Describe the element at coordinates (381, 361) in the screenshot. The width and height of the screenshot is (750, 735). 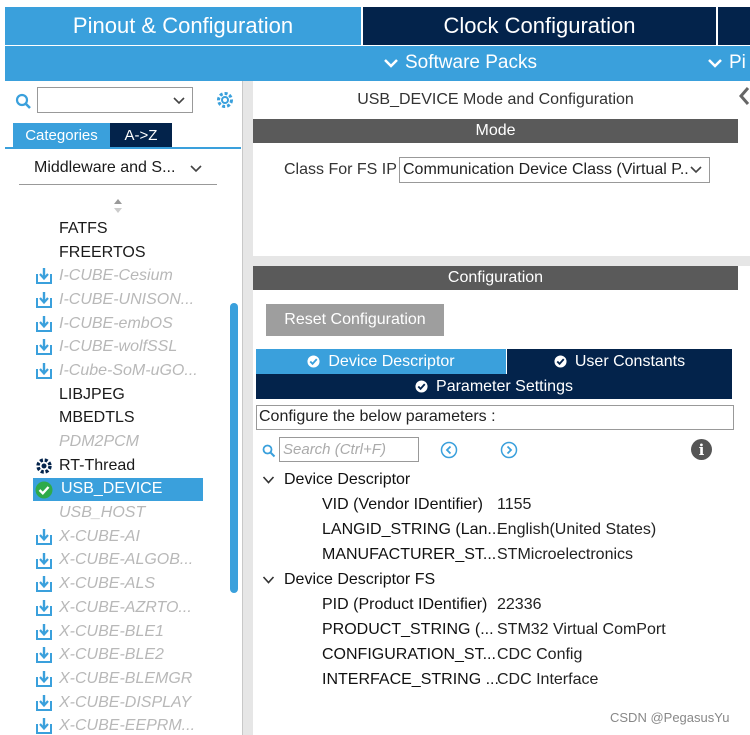
I see `tab-device-descriptor: Device Descriptor` at that location.